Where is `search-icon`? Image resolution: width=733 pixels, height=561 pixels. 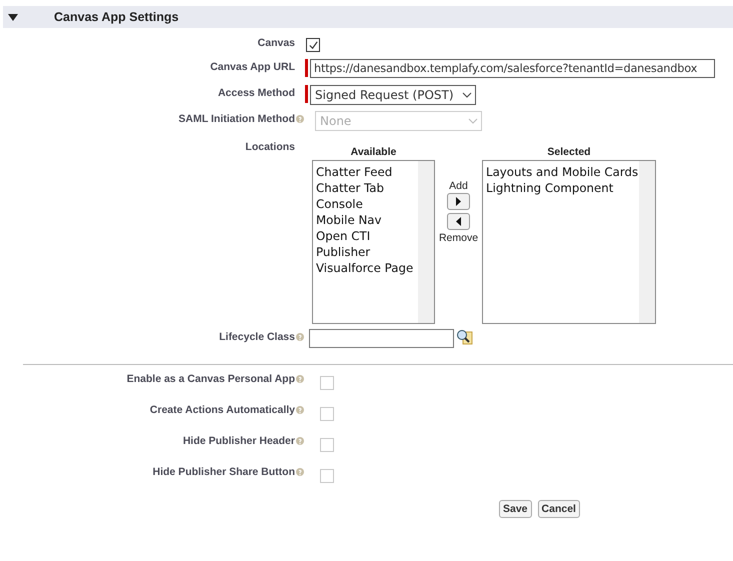 search-icon is located at coordinates (464, 337).